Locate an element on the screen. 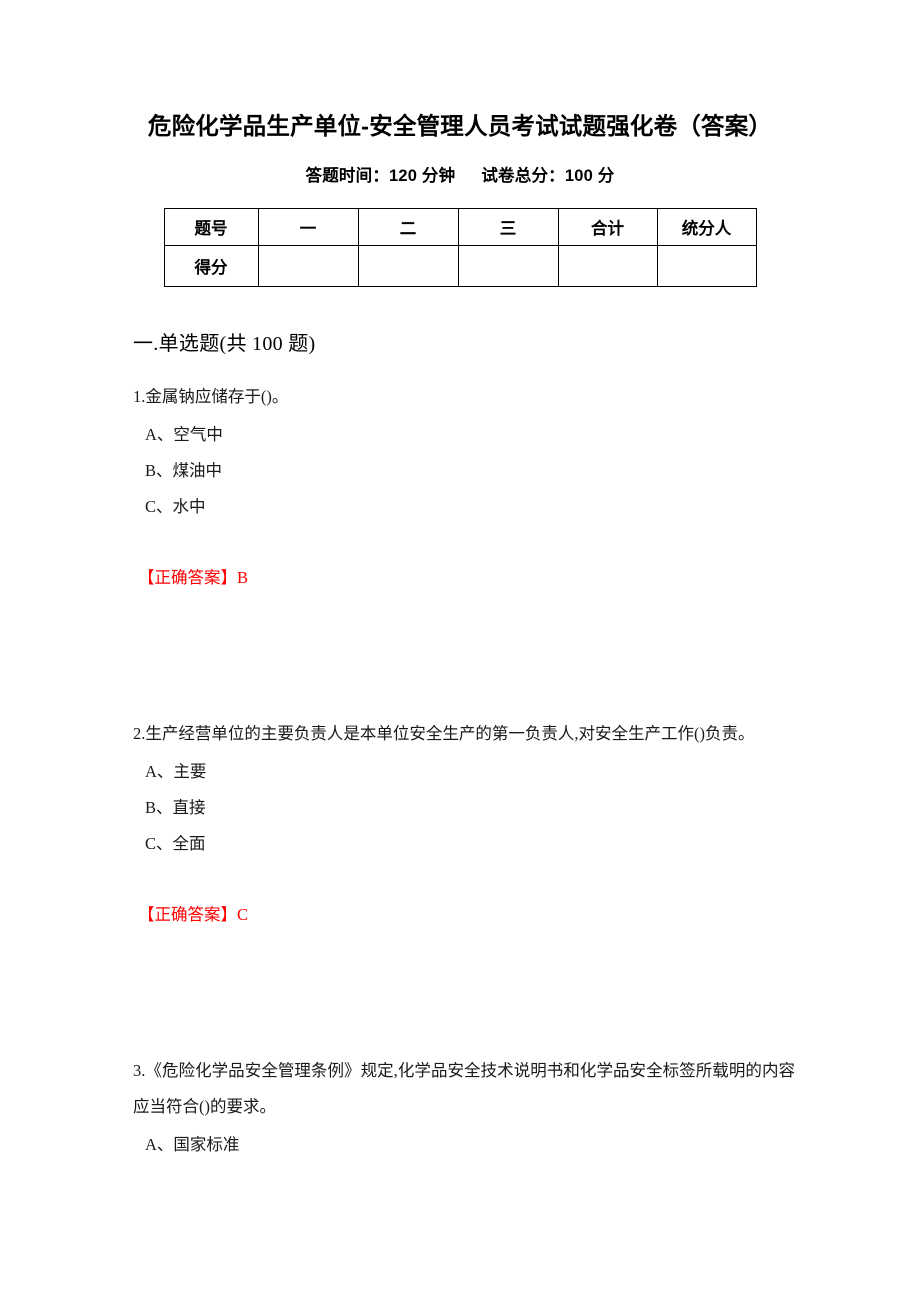 Image resolution: width=920 pixels, height=1302 pixels. table-row: 得分 is located at coordinates (460, 266).